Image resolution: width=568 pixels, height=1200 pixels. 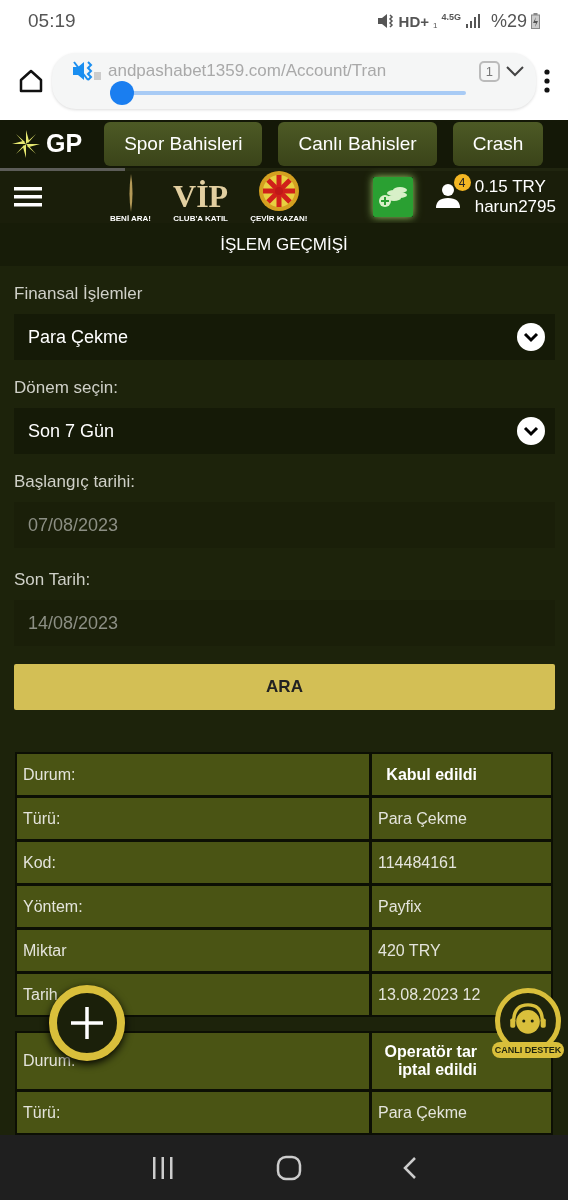 What do you see at coordinates (87, 71) in the screenshot?
I see `mute-icon` at bounding box center [87, 71].